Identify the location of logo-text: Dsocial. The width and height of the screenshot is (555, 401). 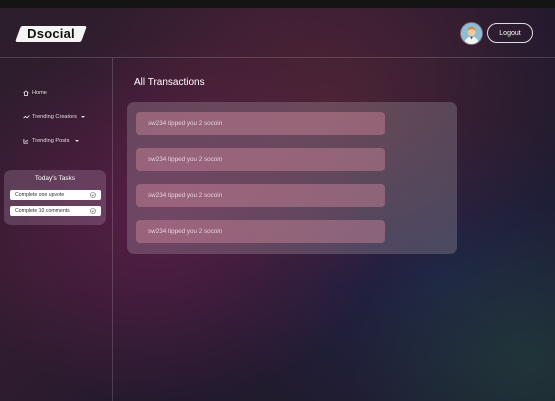
(51, 33).